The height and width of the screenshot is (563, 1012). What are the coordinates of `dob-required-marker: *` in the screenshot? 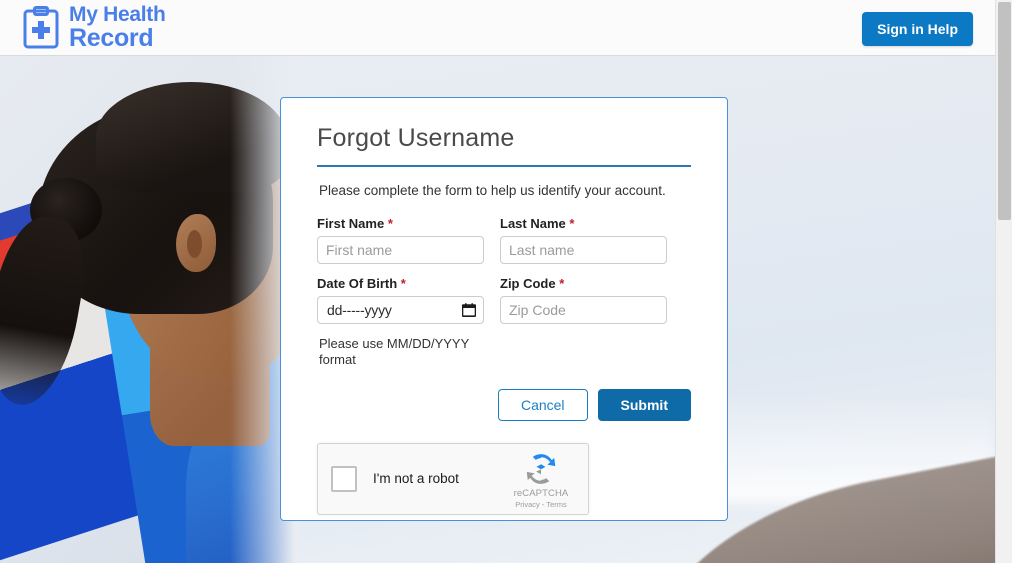 It's located at (403, 283).